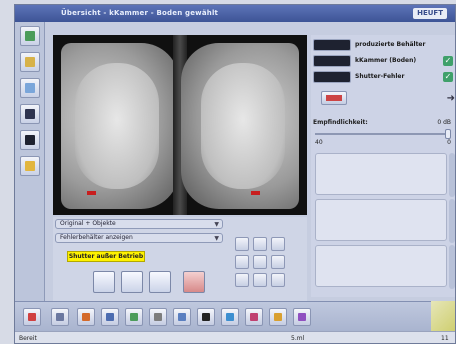 The width and height of the screenshot is (456, 344). What do you see at coordinates (235, 337) in the screenshot?
I see `status-bar: Bereit 5.ml 11` at bounding box center [235, 337].